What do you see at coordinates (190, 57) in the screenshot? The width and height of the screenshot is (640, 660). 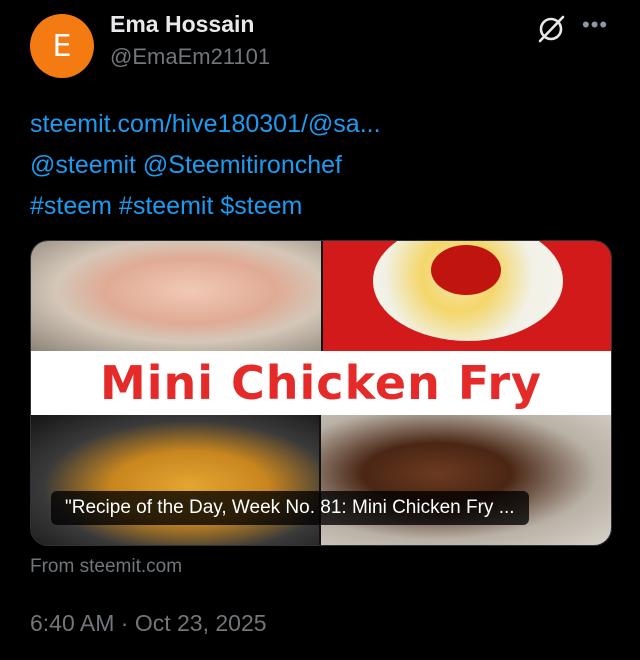 I see `author-handle: @EmaEm21101` at bounding box center [190, 57].